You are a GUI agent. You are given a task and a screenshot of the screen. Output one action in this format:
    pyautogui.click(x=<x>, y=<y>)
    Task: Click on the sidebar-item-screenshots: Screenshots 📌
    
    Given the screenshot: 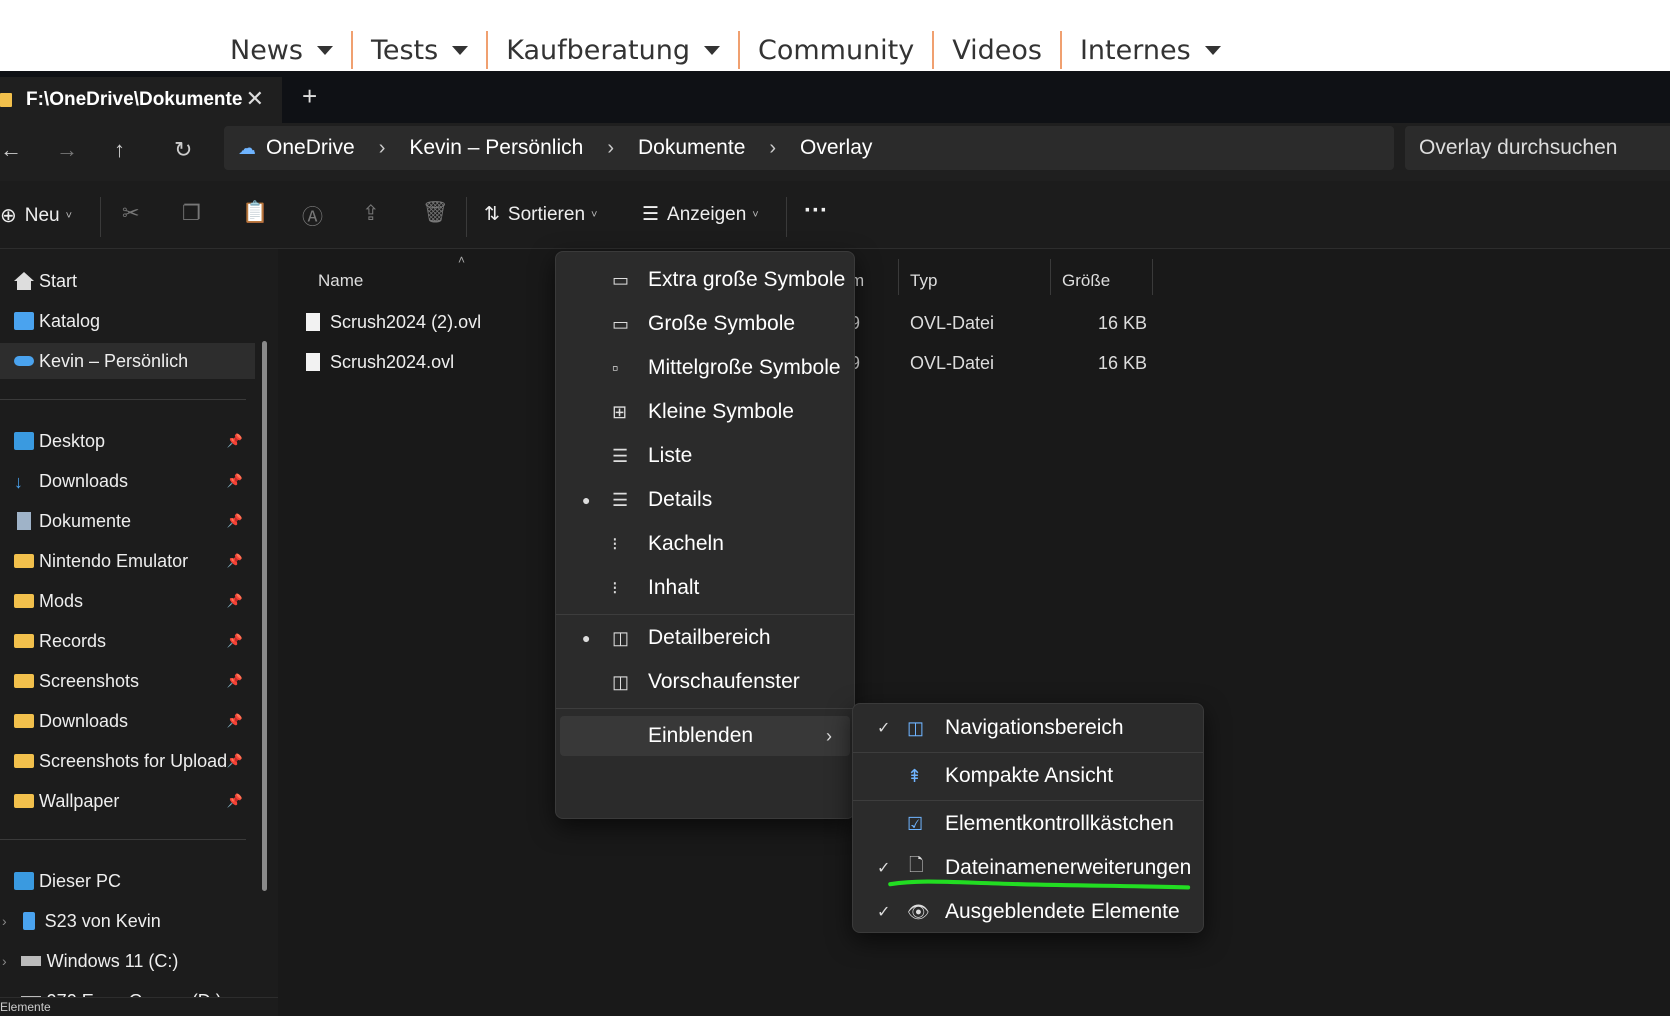 What is the action you would take?
    pyautogui.click(x=127, y=681)
    